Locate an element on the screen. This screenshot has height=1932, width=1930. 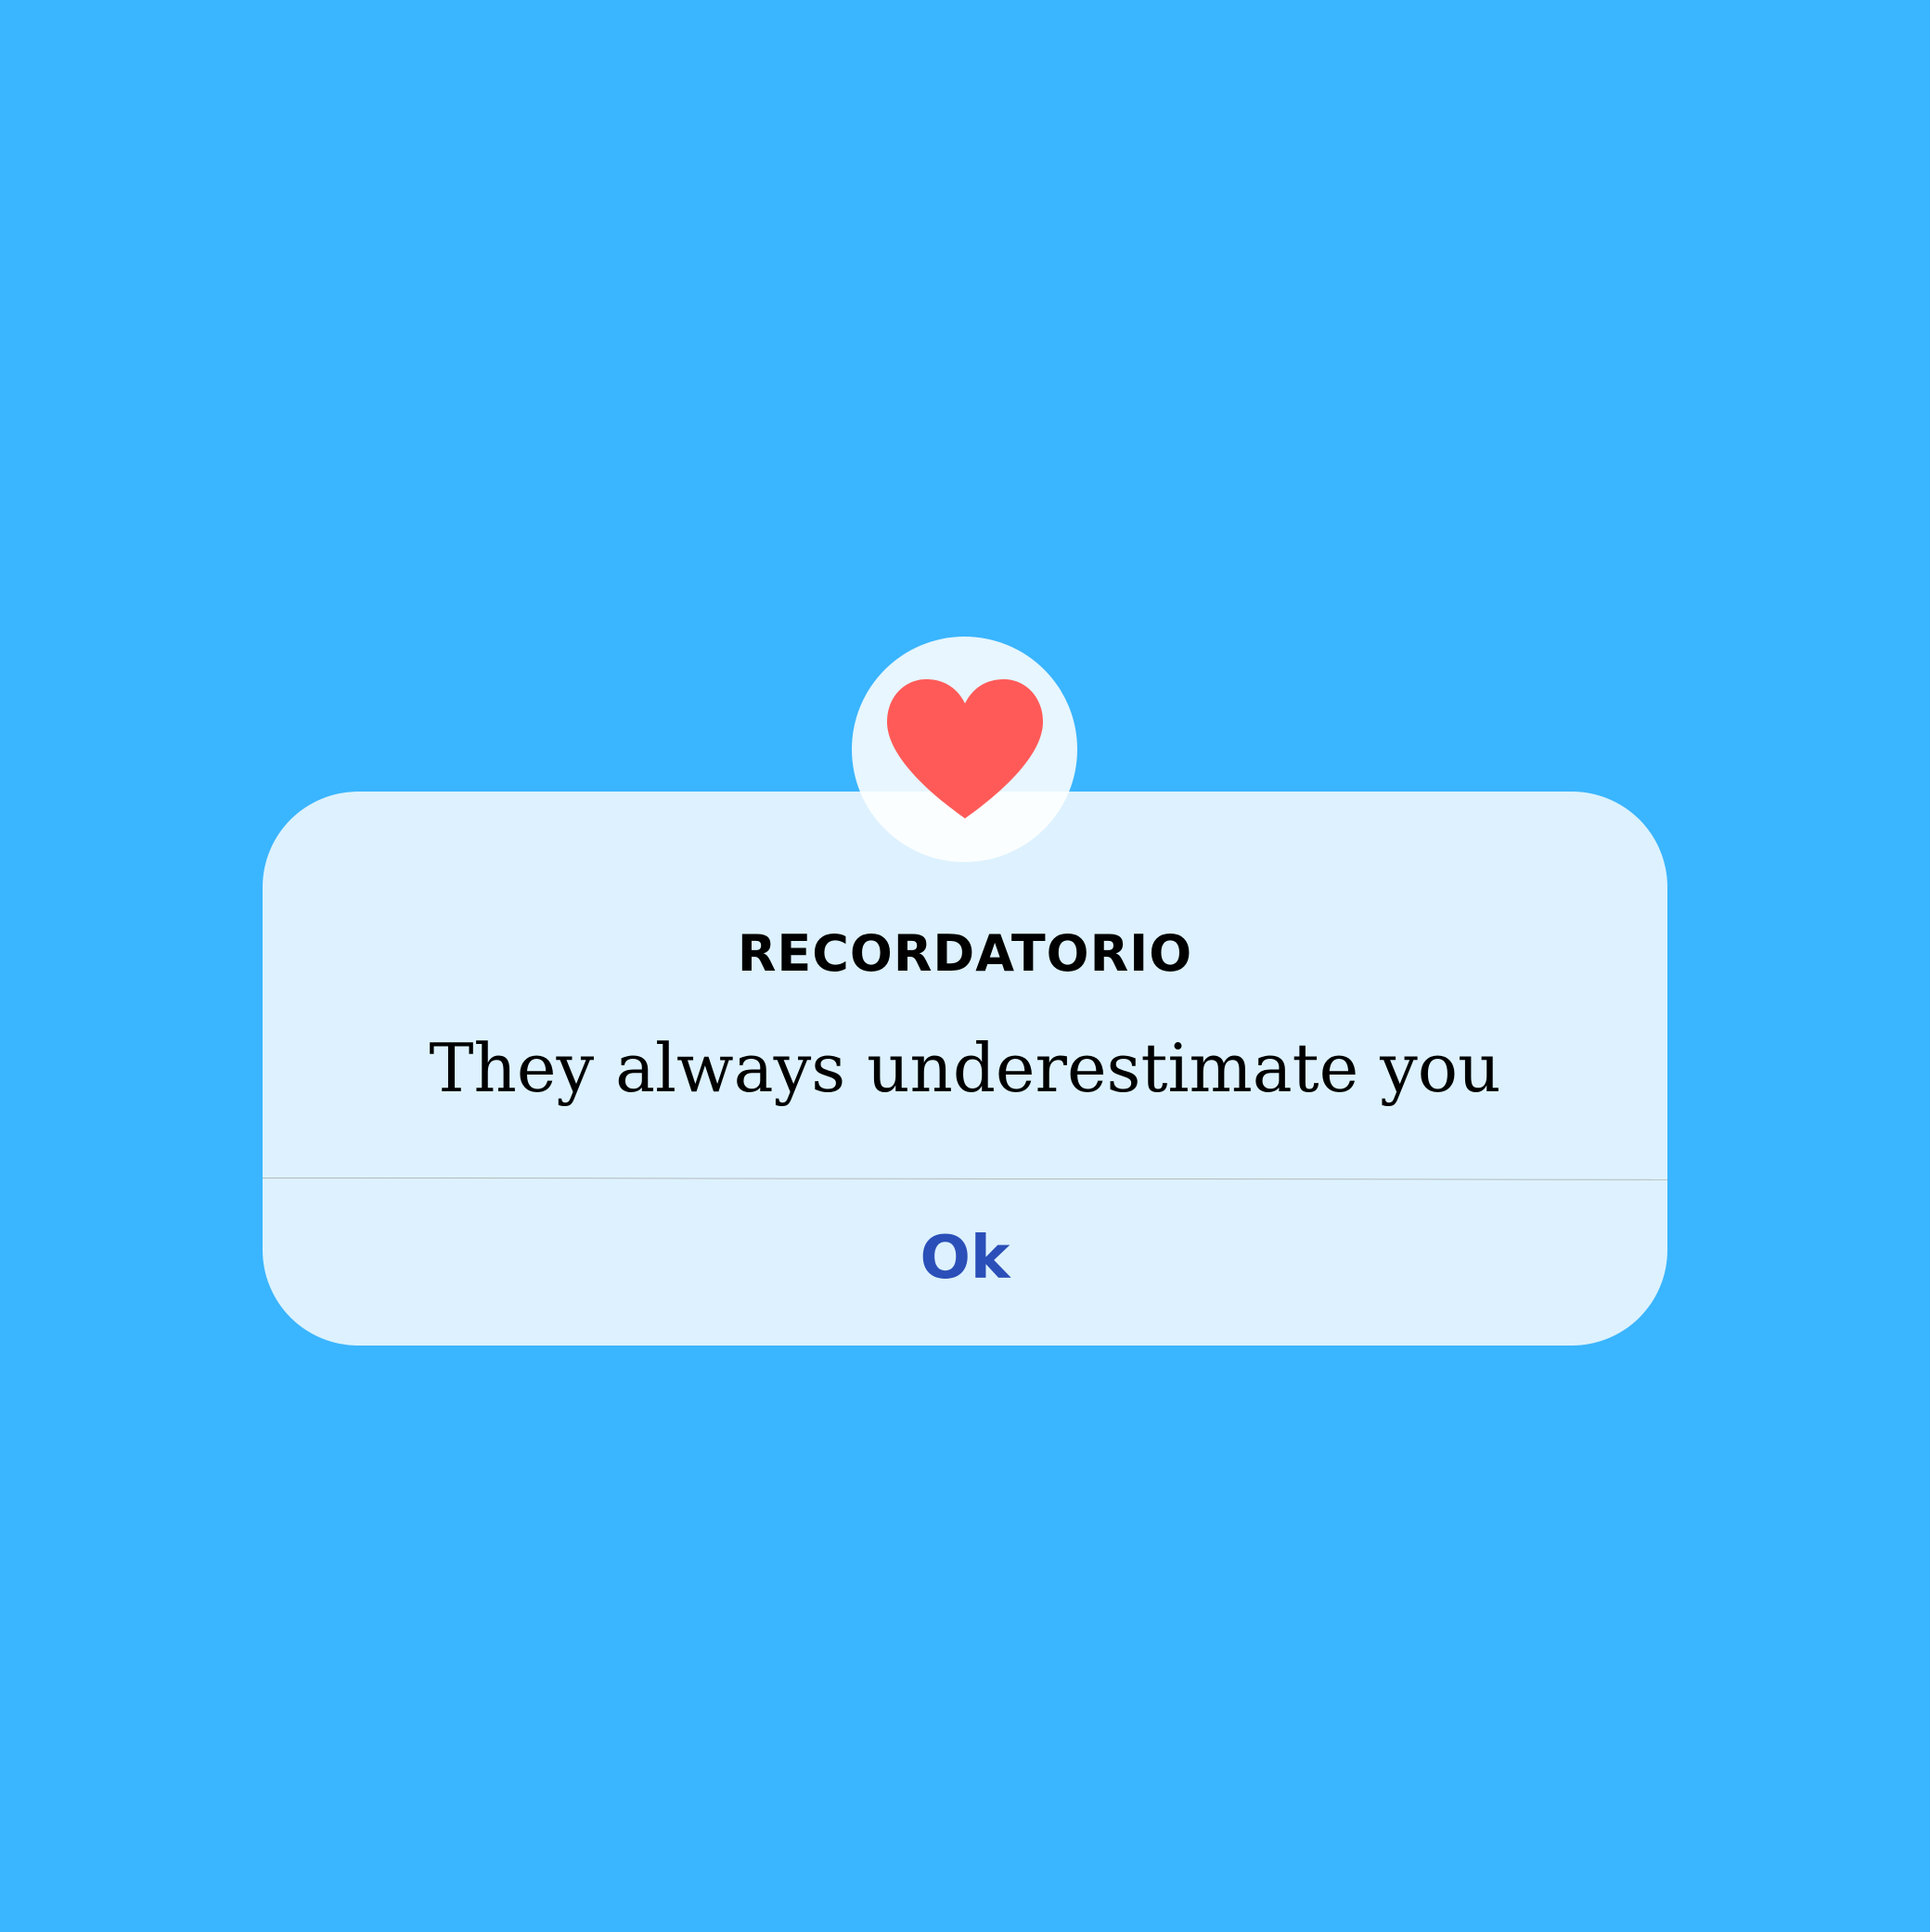
heart-icon is located at coordinates (965, 749).